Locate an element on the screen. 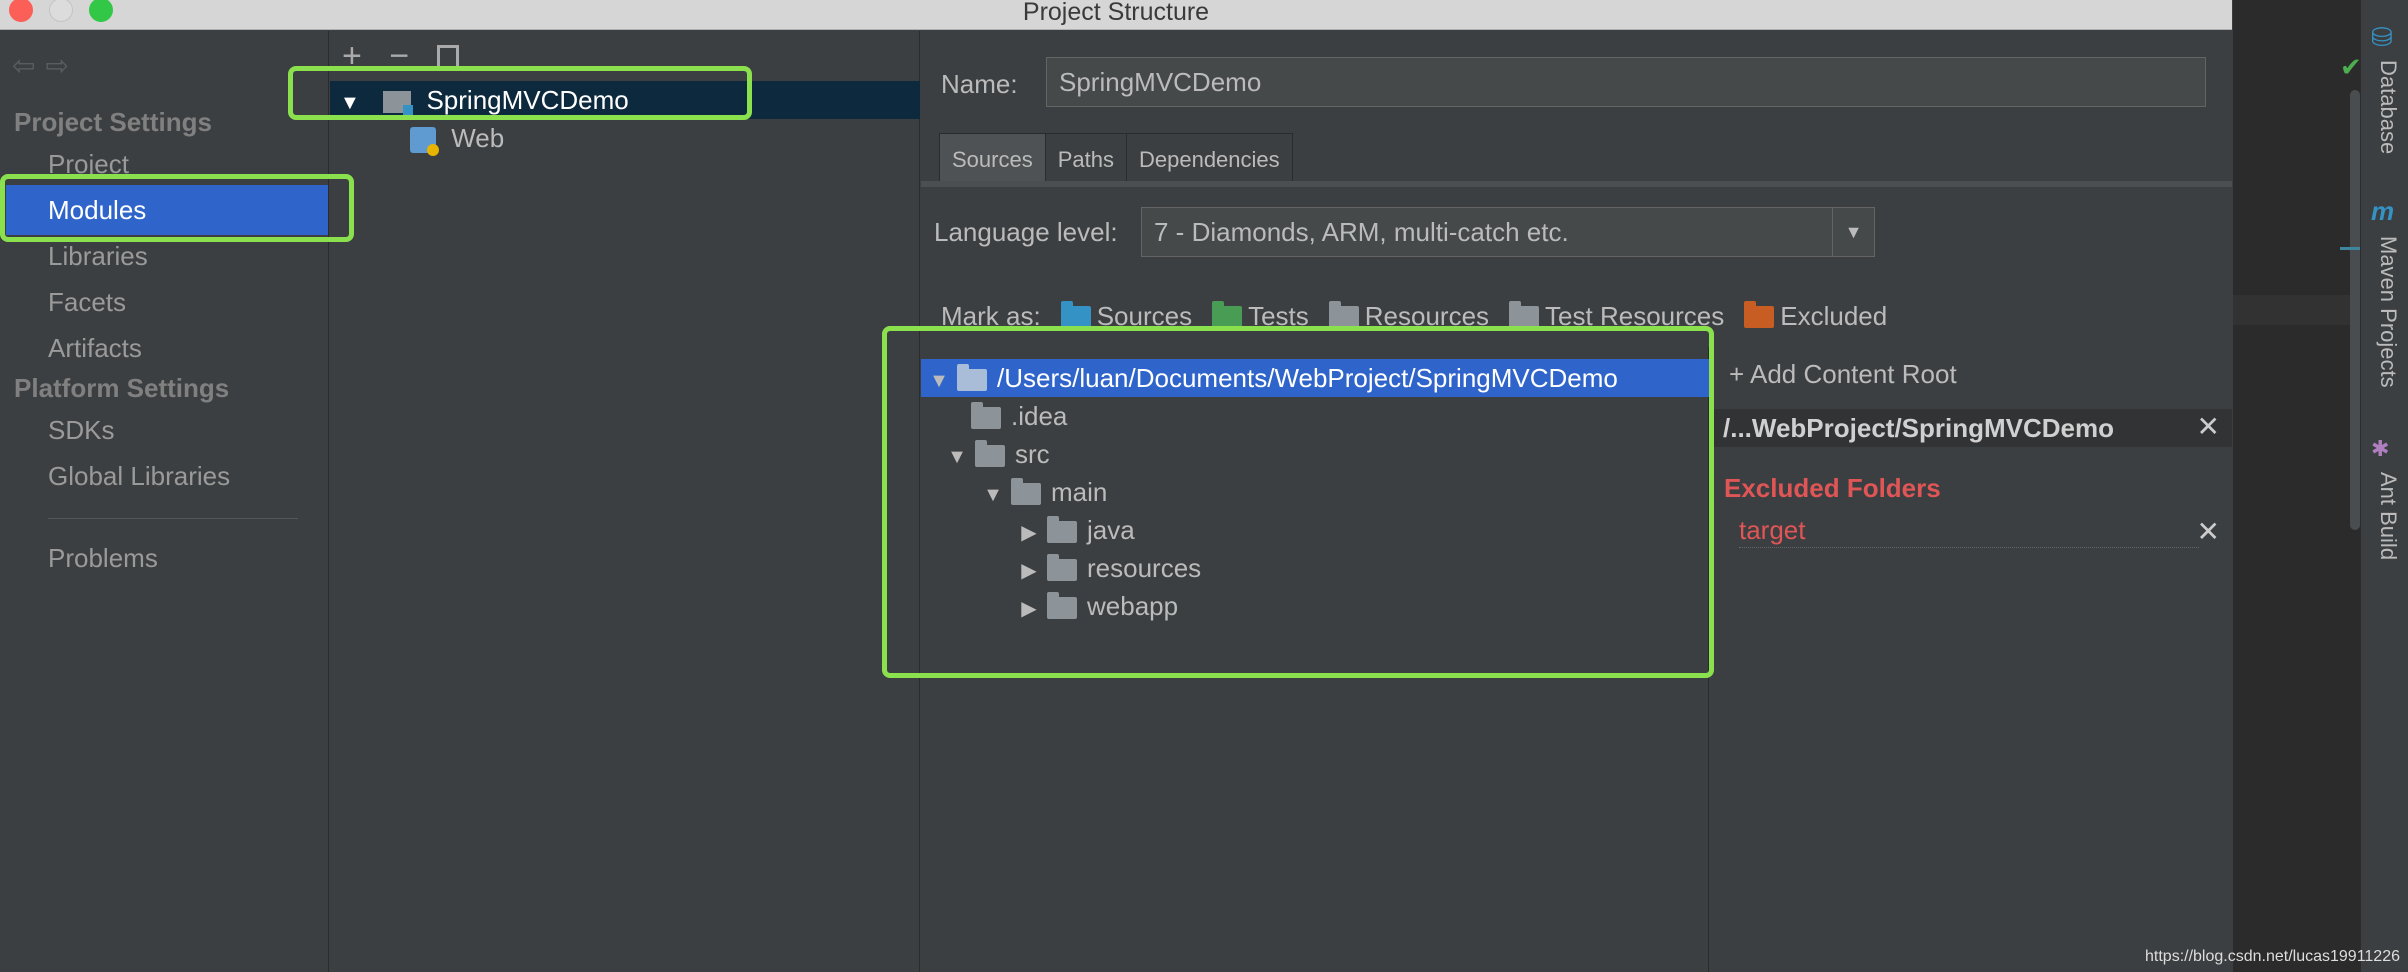 This screenshot has height=972, width=2408. nav-arrows: ⇦⇨ is located at coordinates (45, 65).